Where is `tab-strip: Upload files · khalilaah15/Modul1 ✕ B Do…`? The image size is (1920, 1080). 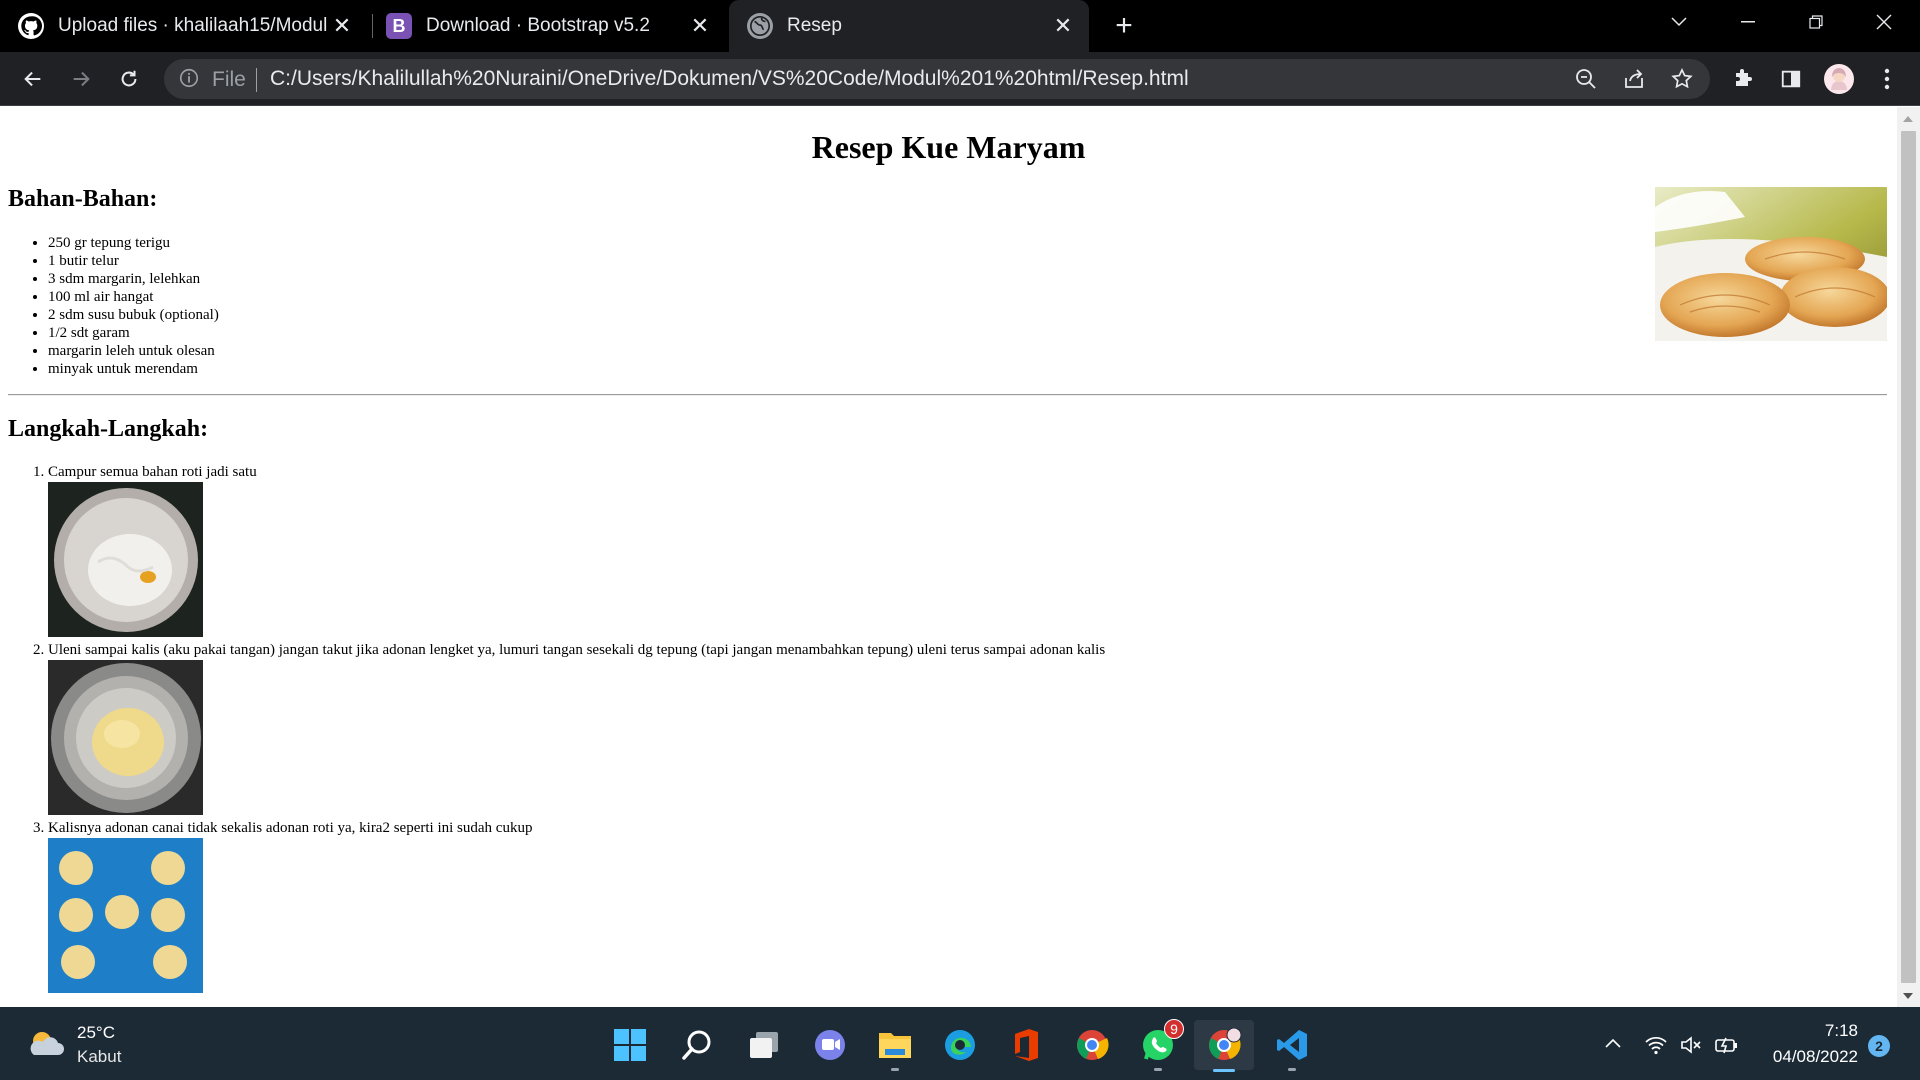
tab-strip: Upload files · khalilaah15/Modul1 ✕ B Do… is located at coordinates (960, 26).